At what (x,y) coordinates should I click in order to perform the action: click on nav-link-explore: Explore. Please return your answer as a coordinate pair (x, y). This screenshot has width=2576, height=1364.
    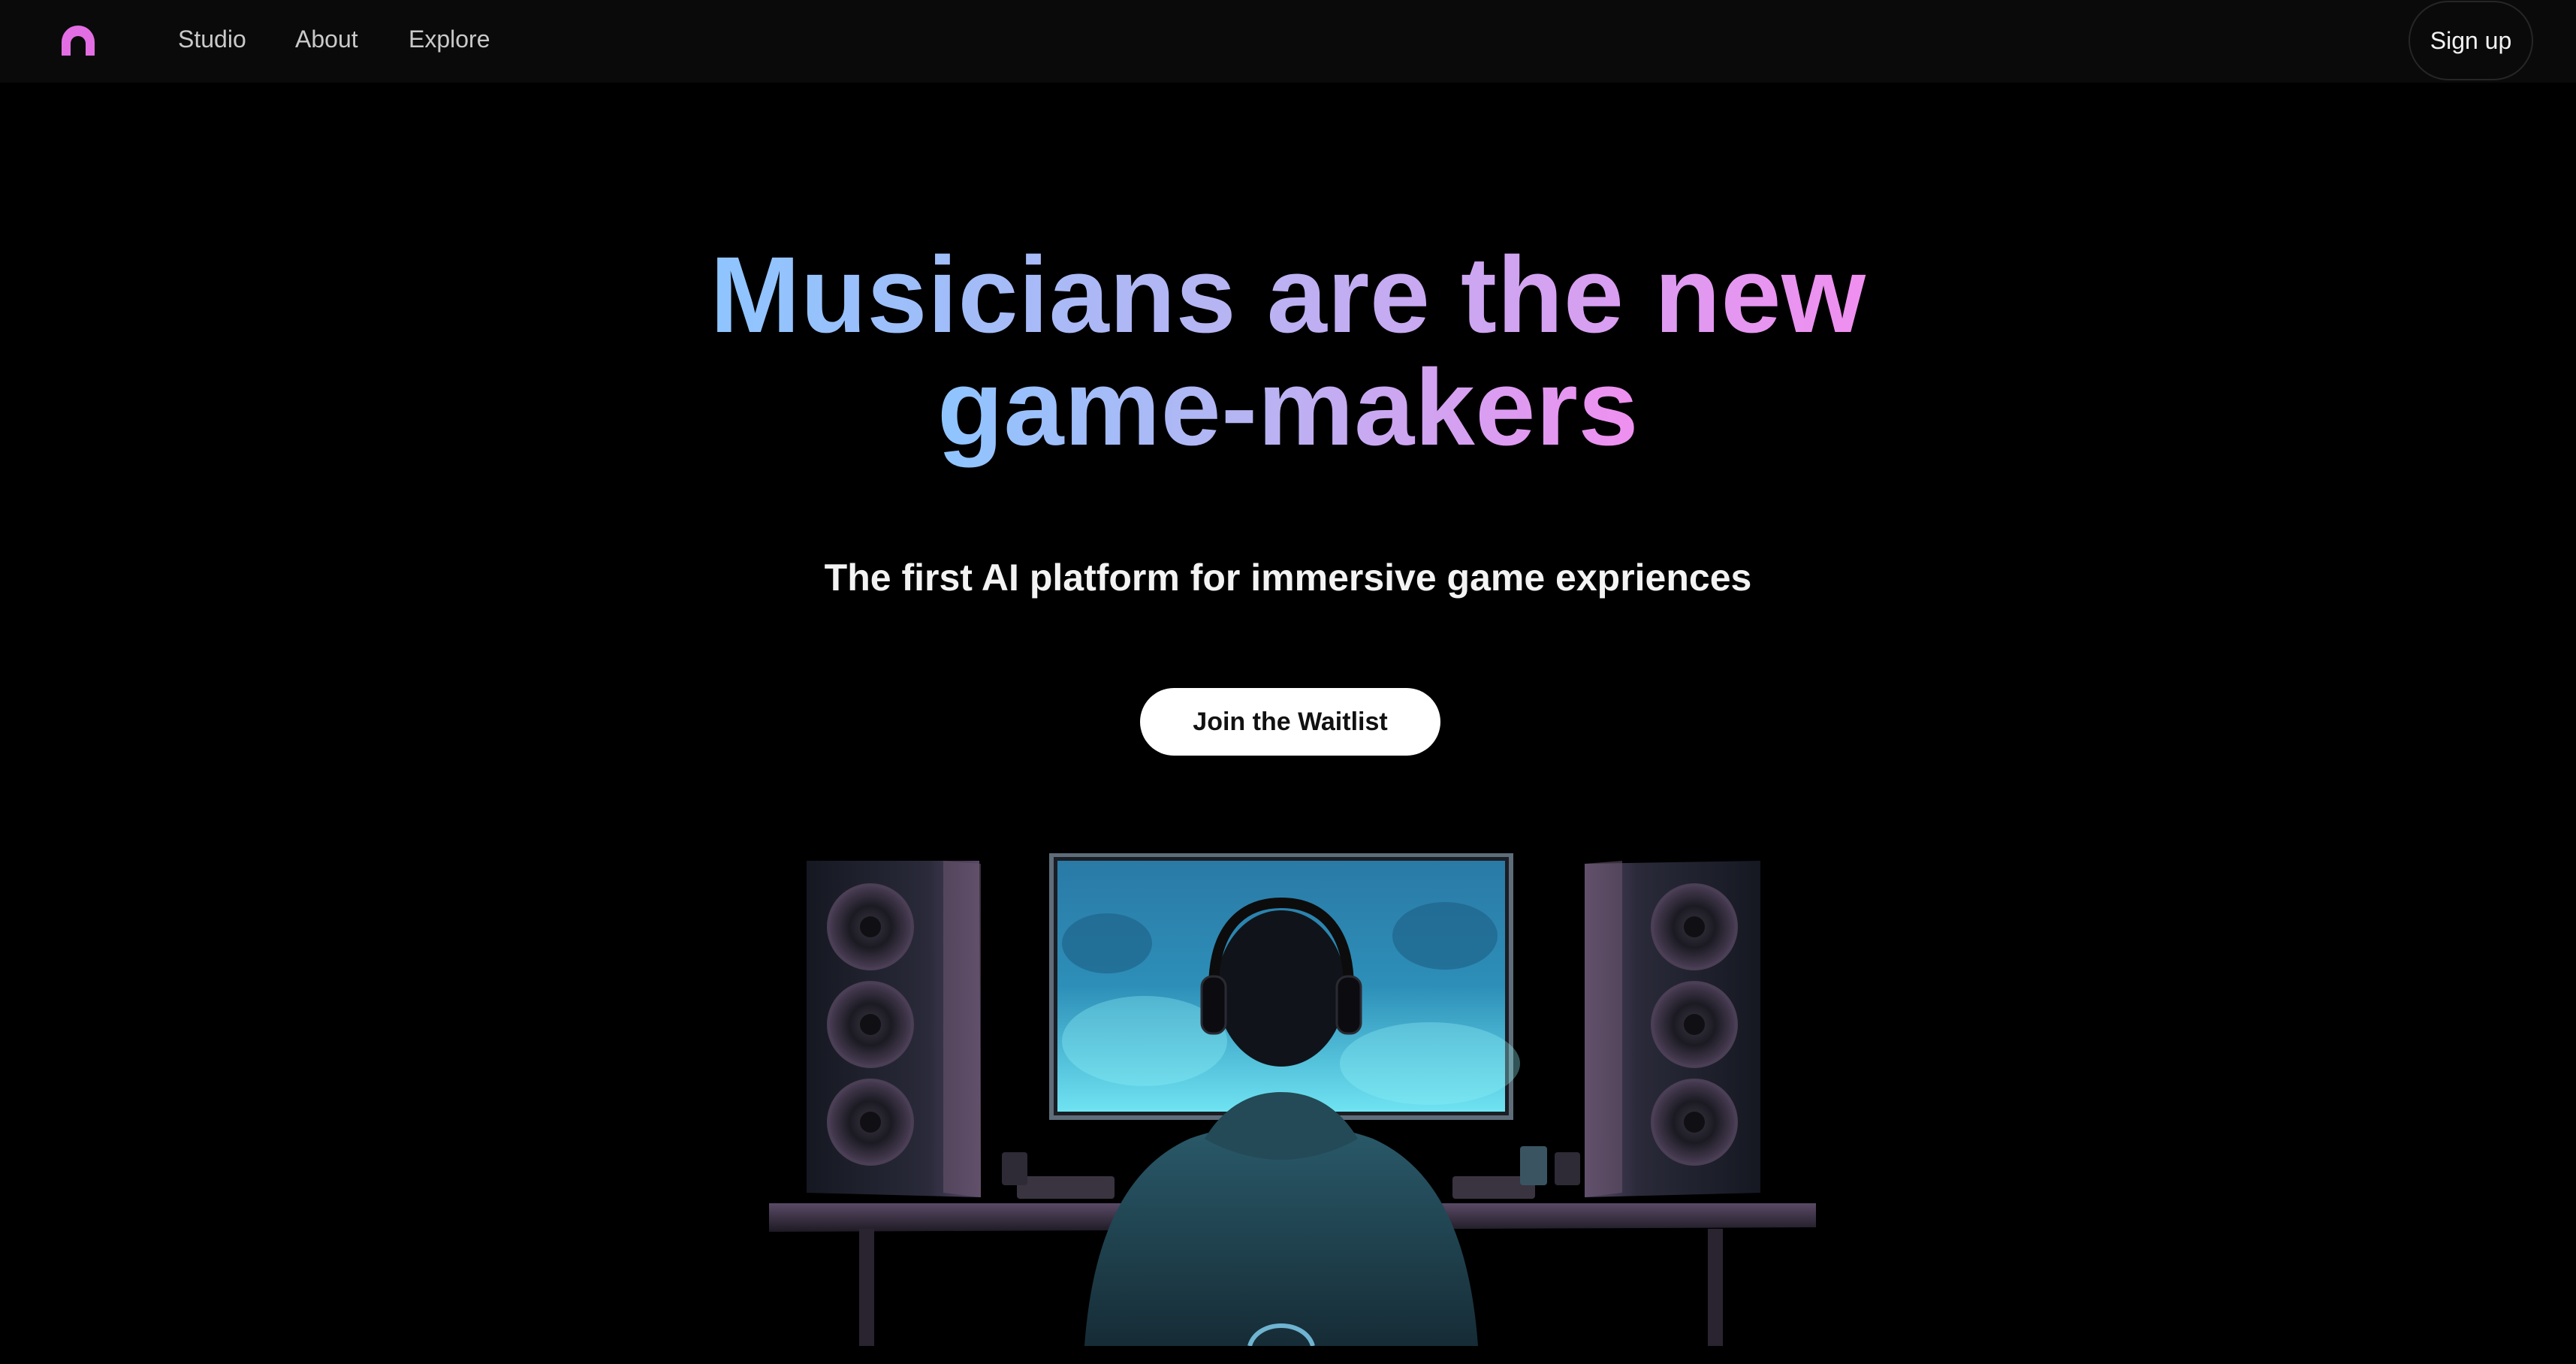
    Looking at the image, I should click on (450, 39).